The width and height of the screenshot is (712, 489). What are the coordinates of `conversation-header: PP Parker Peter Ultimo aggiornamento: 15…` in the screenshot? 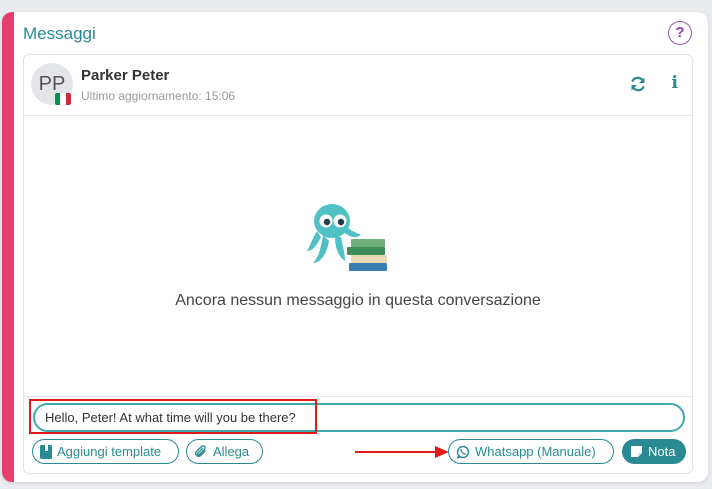 It's located at (358, 85).